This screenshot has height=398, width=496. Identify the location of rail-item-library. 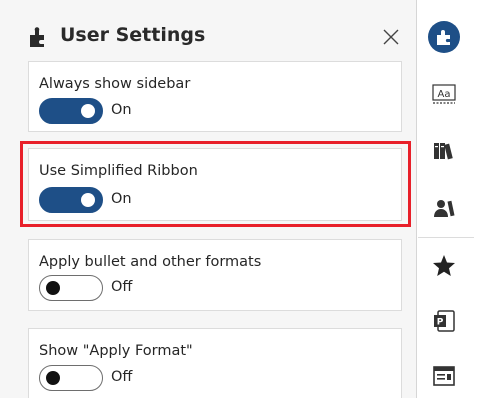
(444, 151).